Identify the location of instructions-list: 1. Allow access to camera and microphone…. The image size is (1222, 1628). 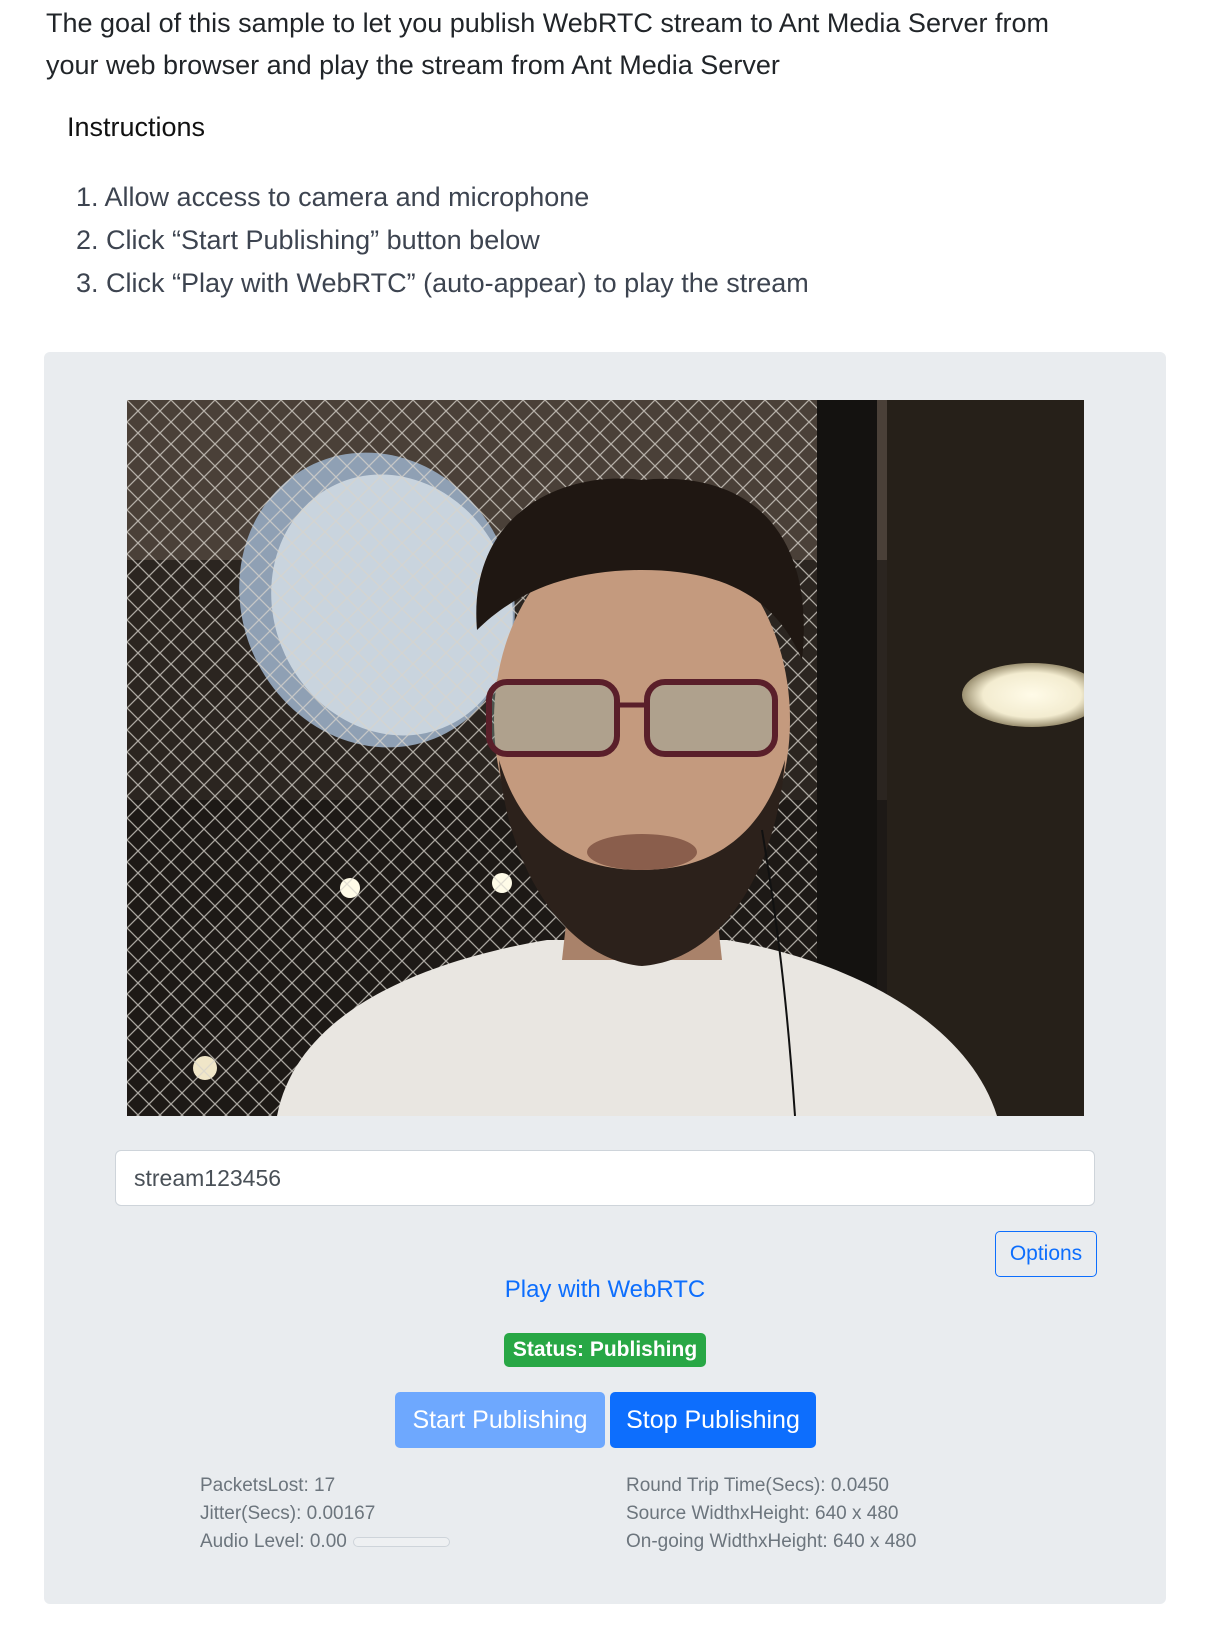
(442, 240).